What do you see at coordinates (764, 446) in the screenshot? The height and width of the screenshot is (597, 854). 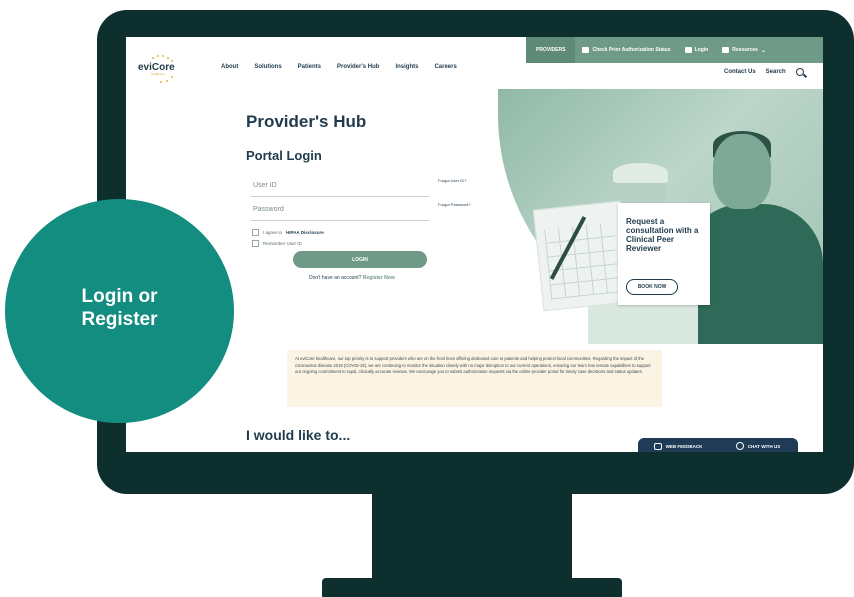 I see `chat-label: CHAT WITH US` at bounding box center [764, 446].